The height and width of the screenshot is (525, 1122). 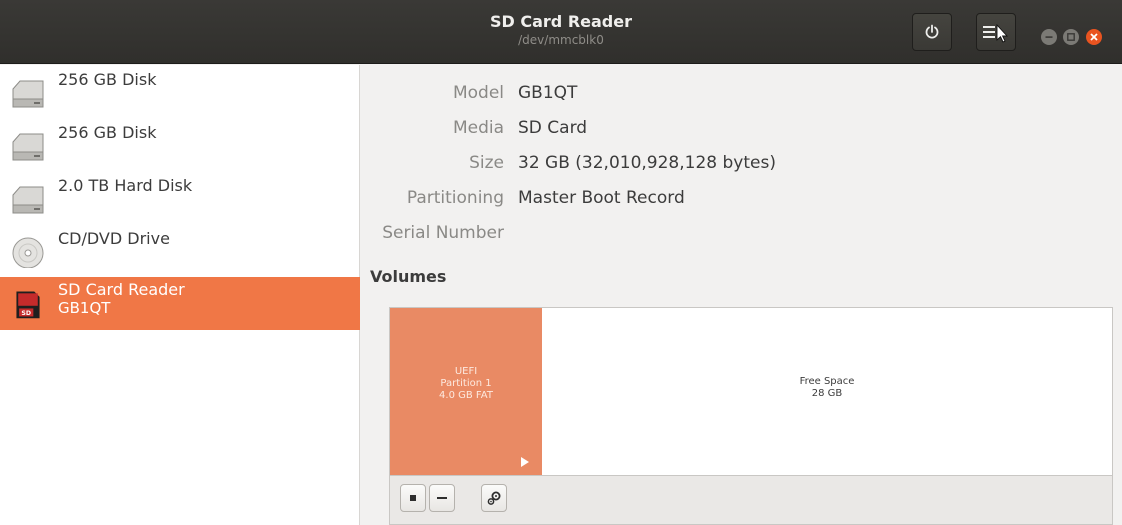 I want to click on detail-key: Size, so click(x=486, y=163).